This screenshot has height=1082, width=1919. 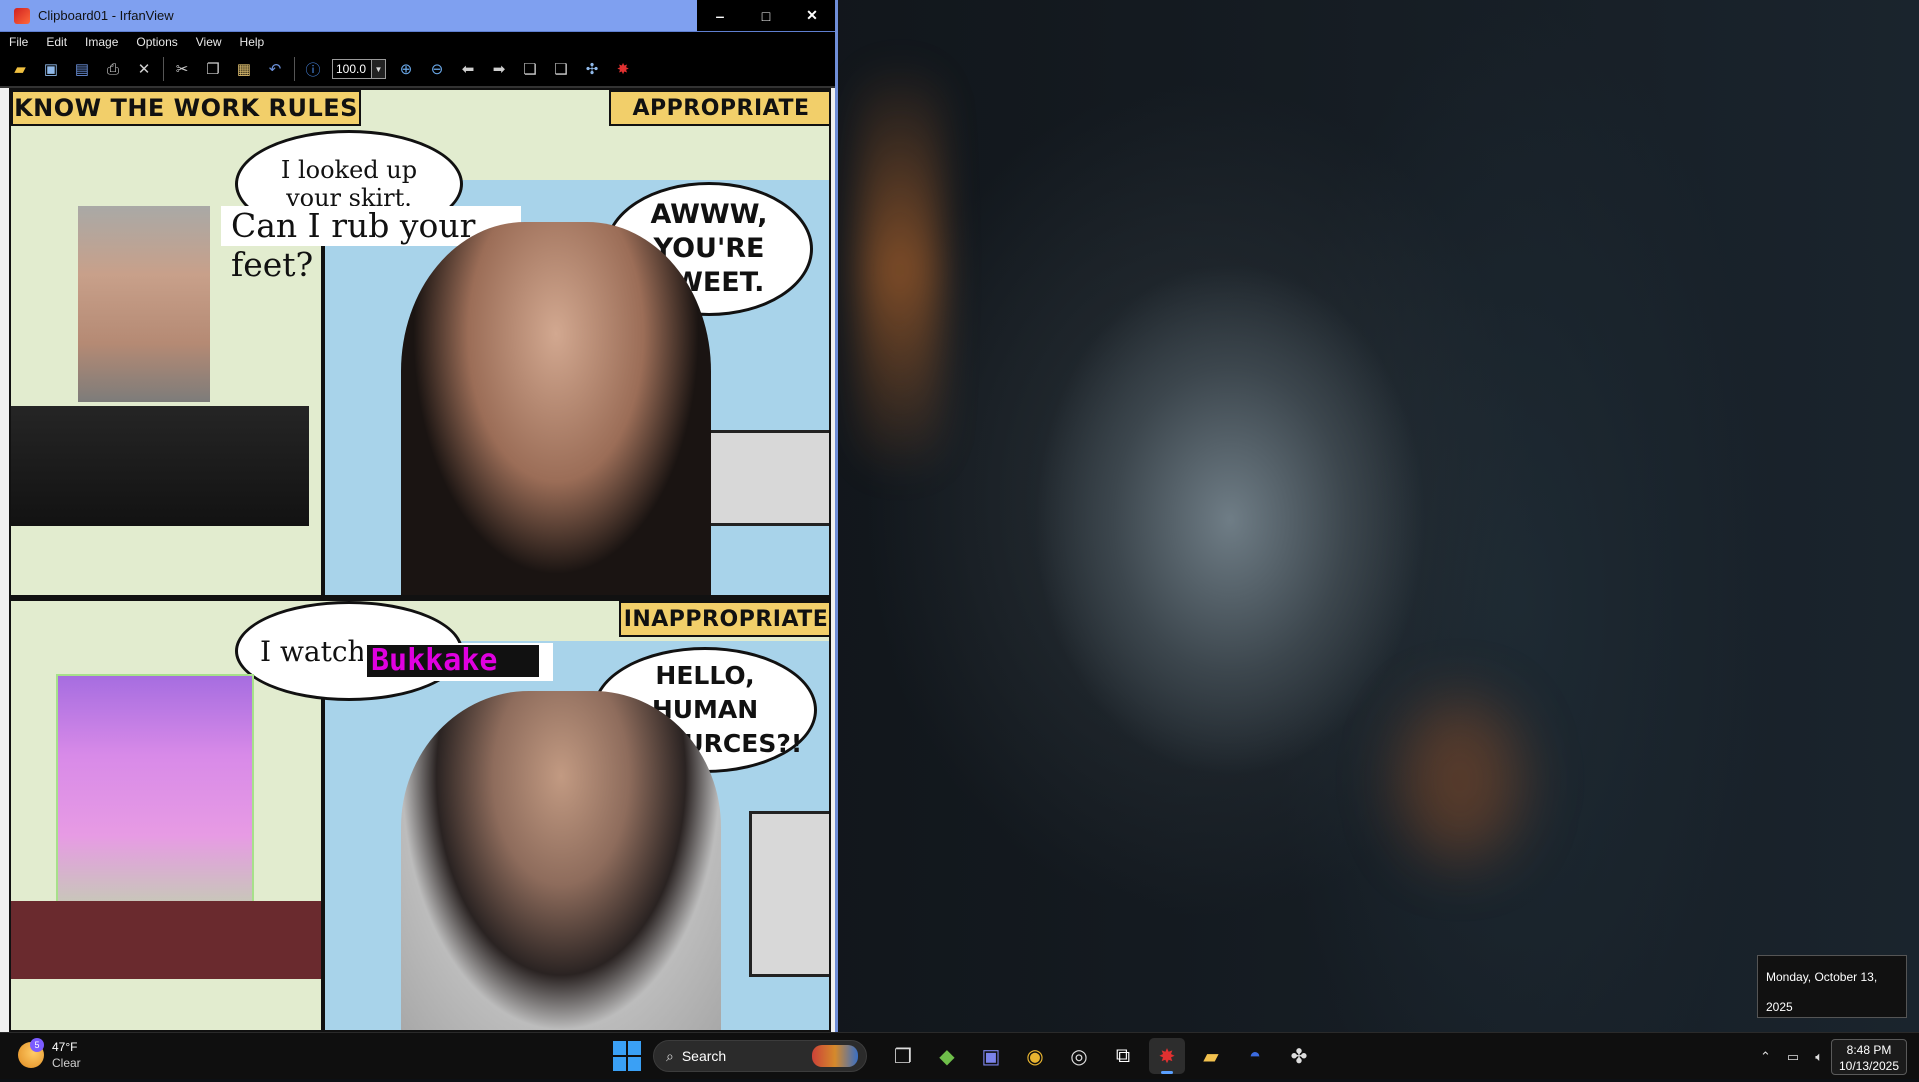 What do you see at coordinates (144, 69) in the screenshot?
I see `delete-icon: ✕` at bounding box center [144, 69].